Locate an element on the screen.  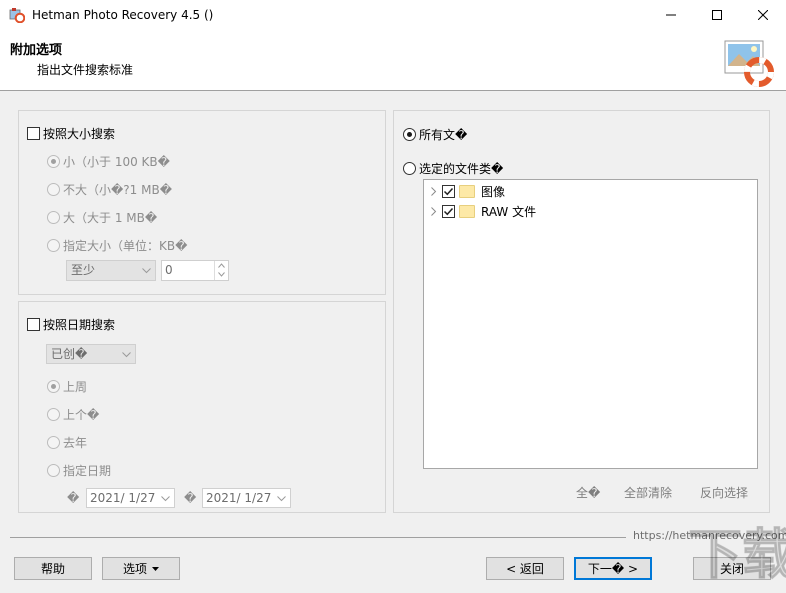
date-radio-custom is located at coordinates (53, 470).